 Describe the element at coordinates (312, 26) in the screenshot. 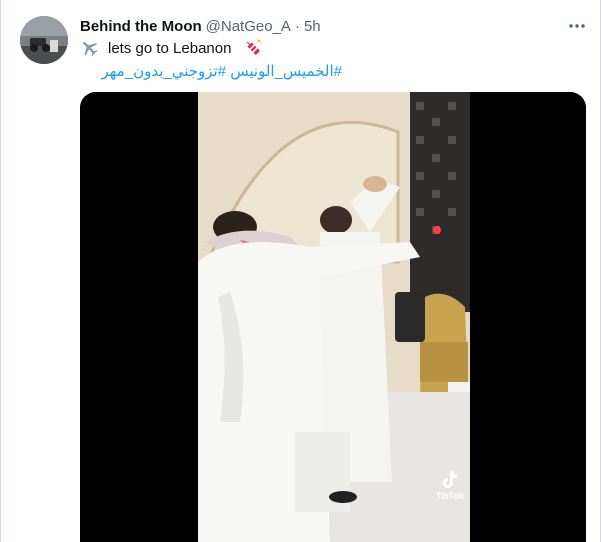

I see `timestamp: 5h` at that location.